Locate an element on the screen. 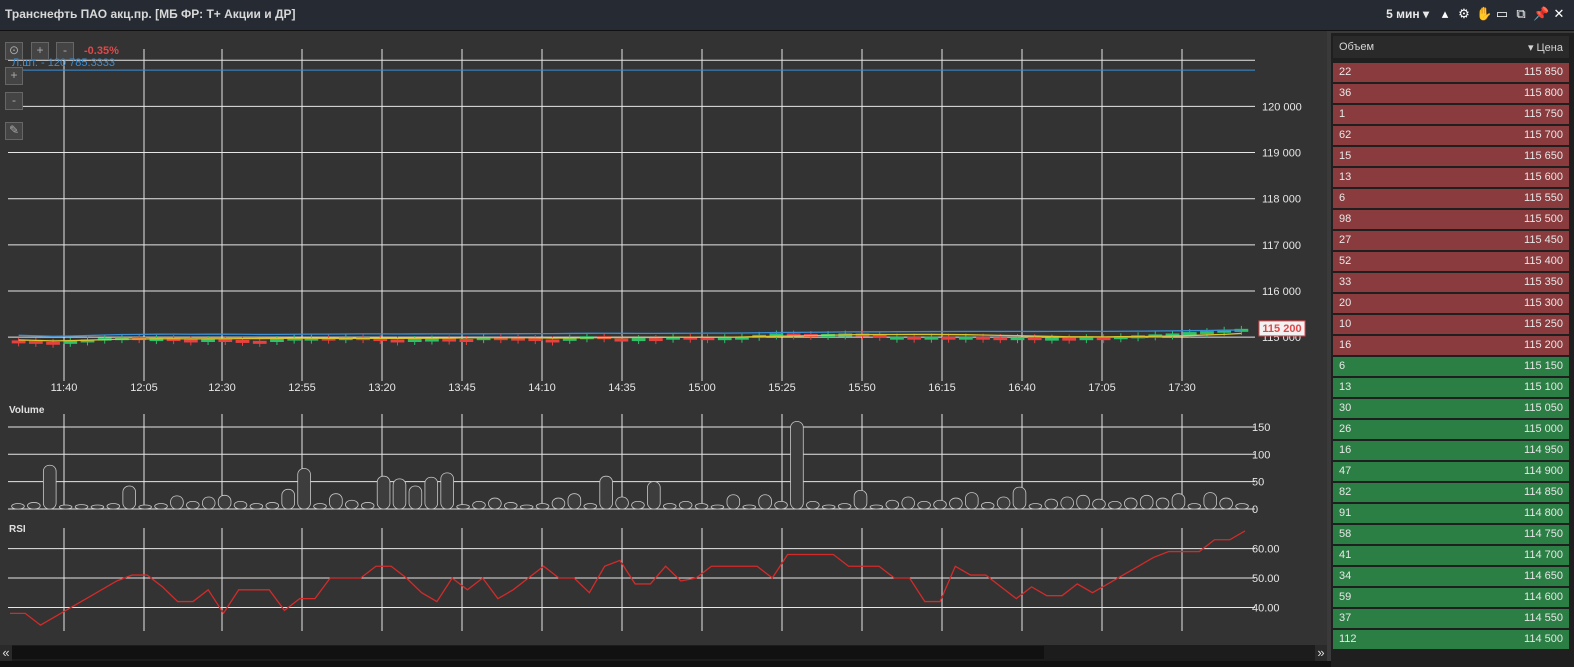 Image resolution: width=1574 pixels, height=667 pixels. ask-row: 15 115 650 is located at coordinates (1451, 156).